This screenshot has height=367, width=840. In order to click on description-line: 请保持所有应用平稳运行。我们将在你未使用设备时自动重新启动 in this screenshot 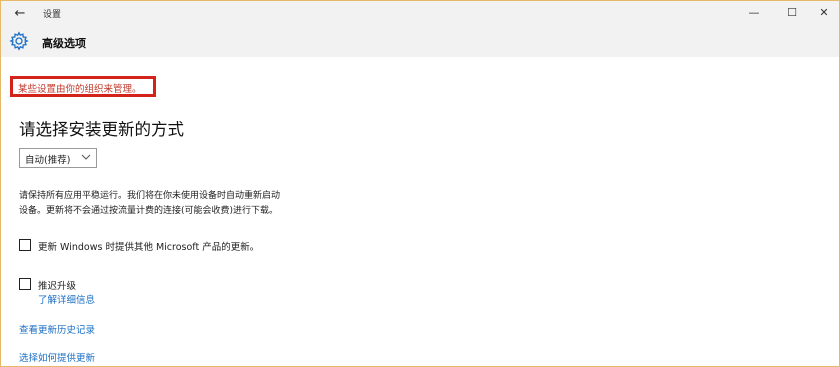, I will do `click(150, 196)`.